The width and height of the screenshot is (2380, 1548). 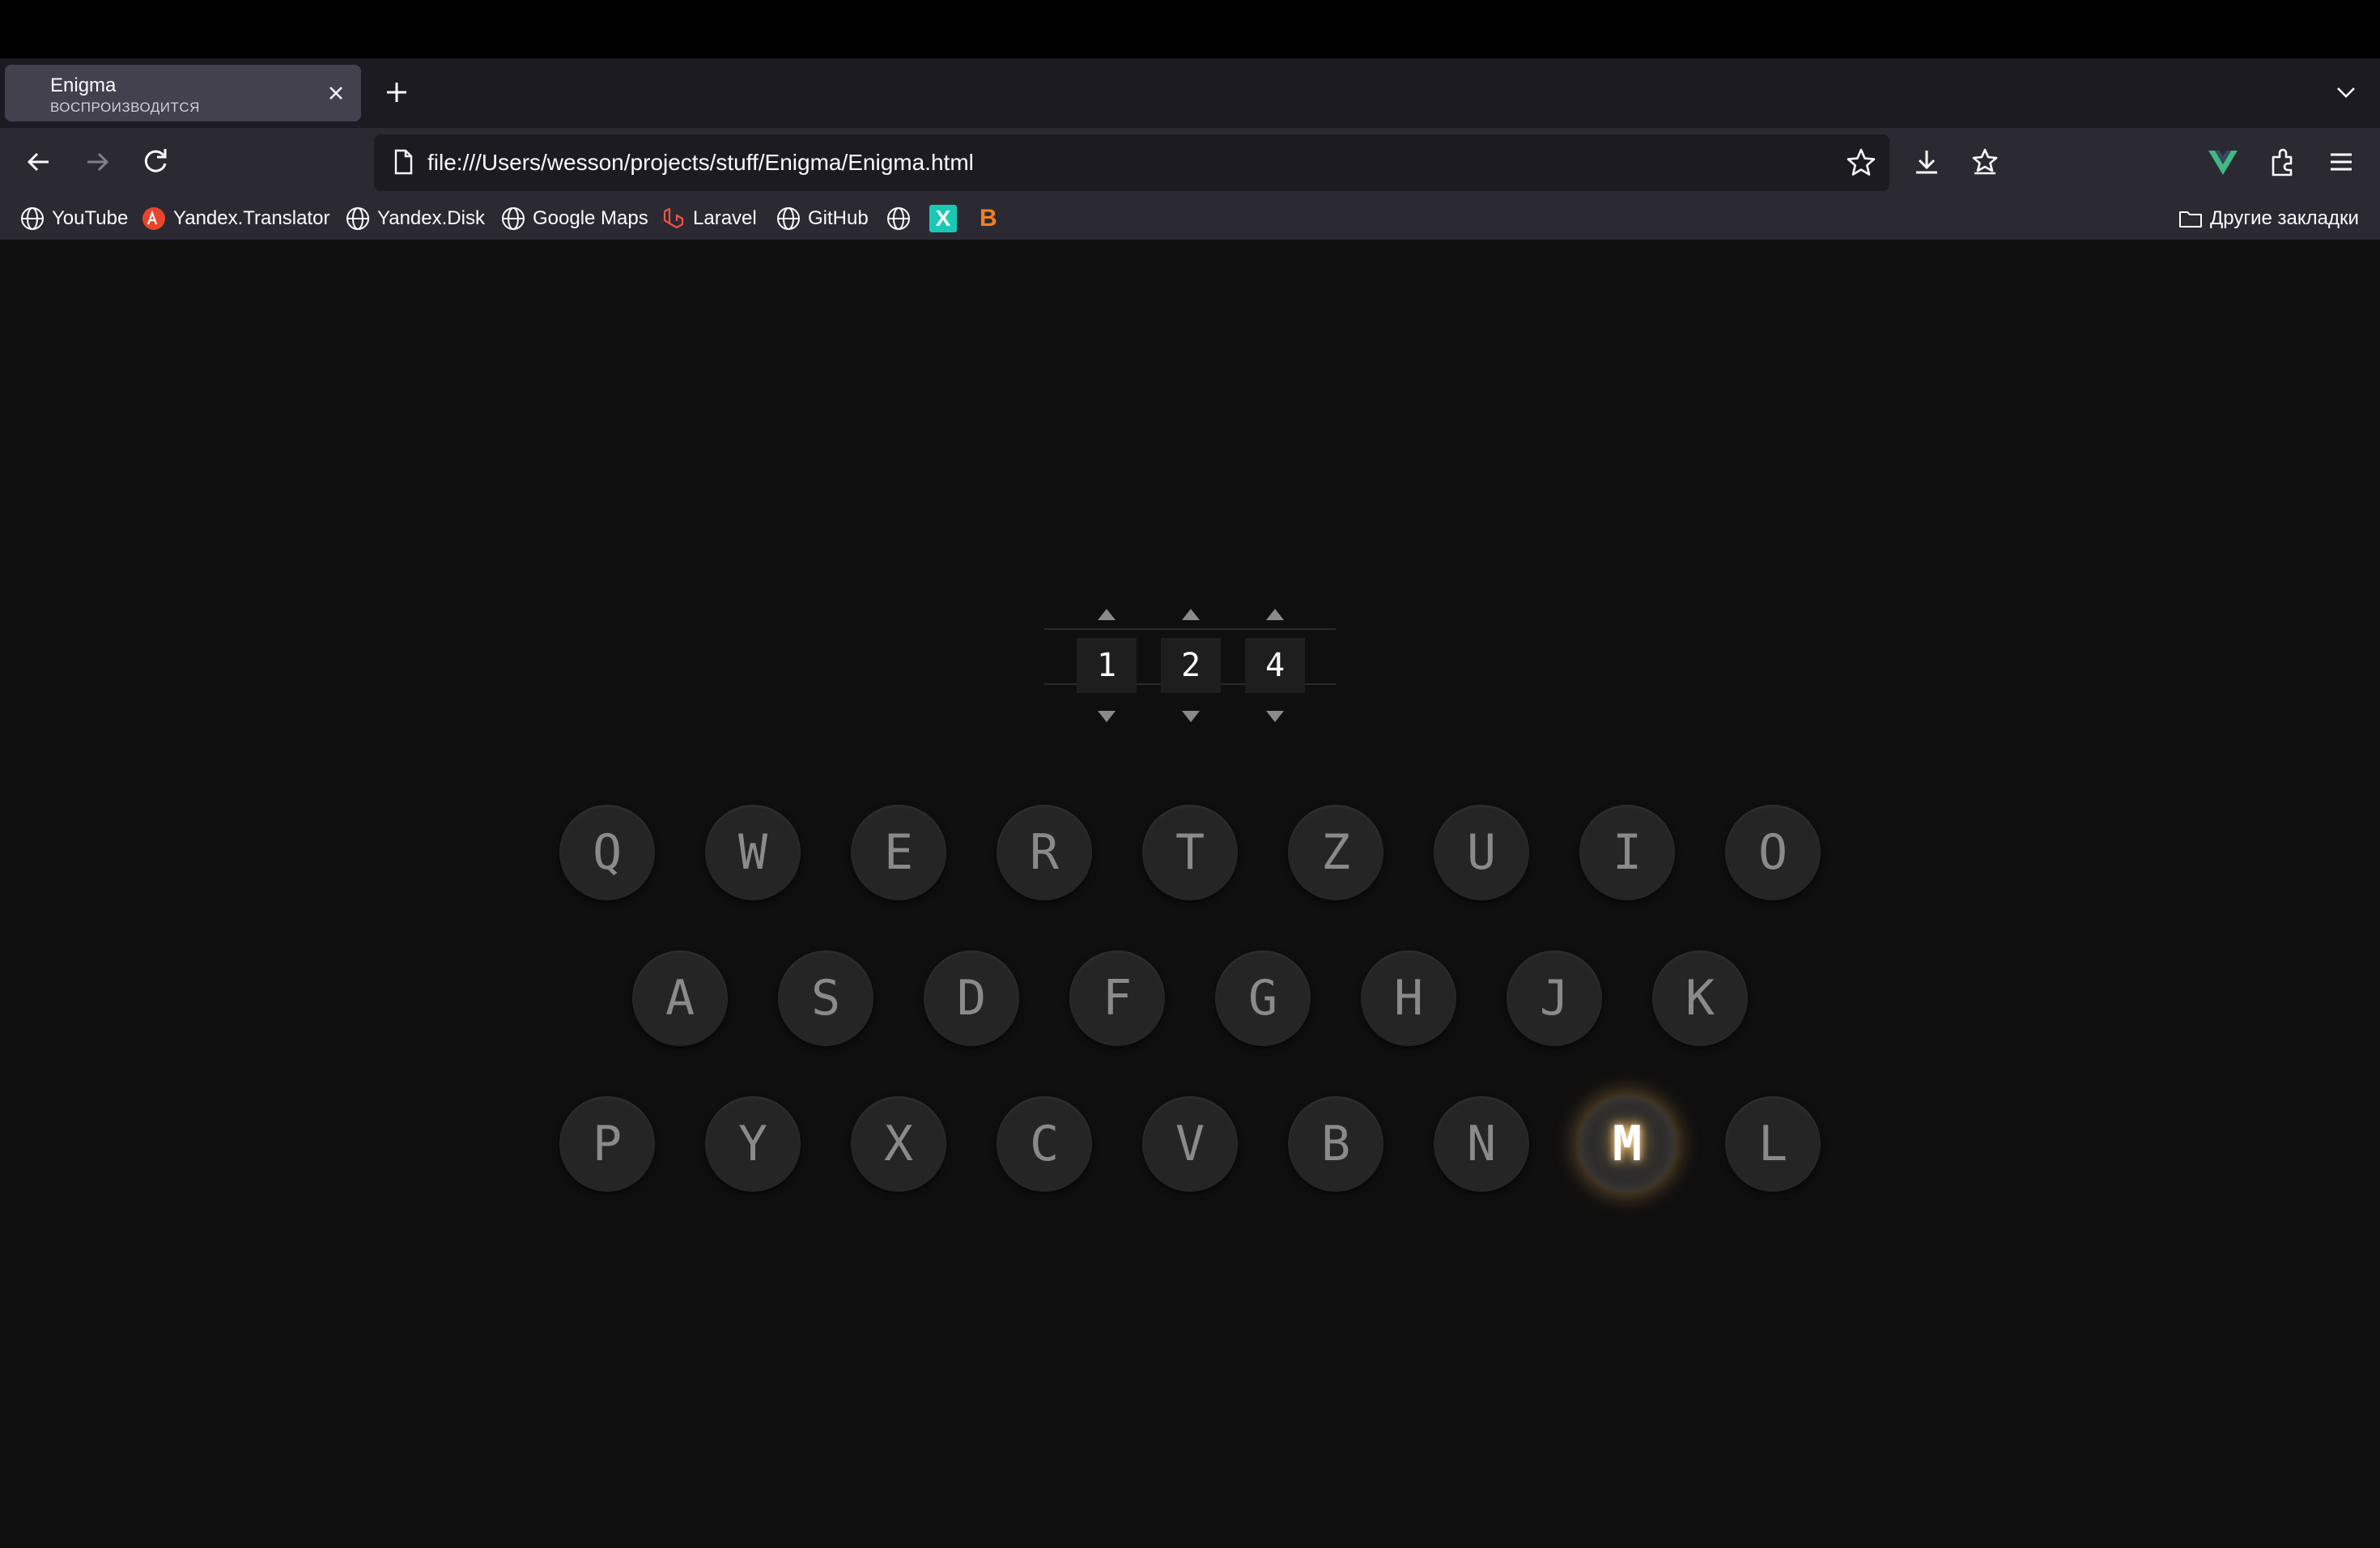 What do you see at coordinates (725, 218) in the screenshot?
I see `bookmark-label: Laravel` at bounding box center [725, 218].